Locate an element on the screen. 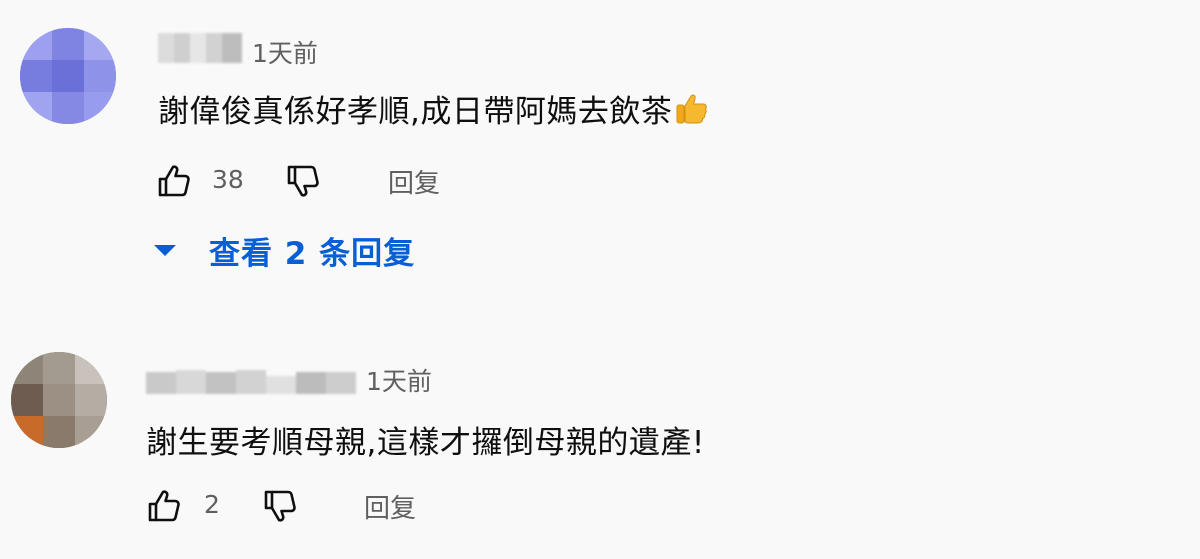  view-replies-button: 查看 2 条回复 is located at coordinates (282, 250).